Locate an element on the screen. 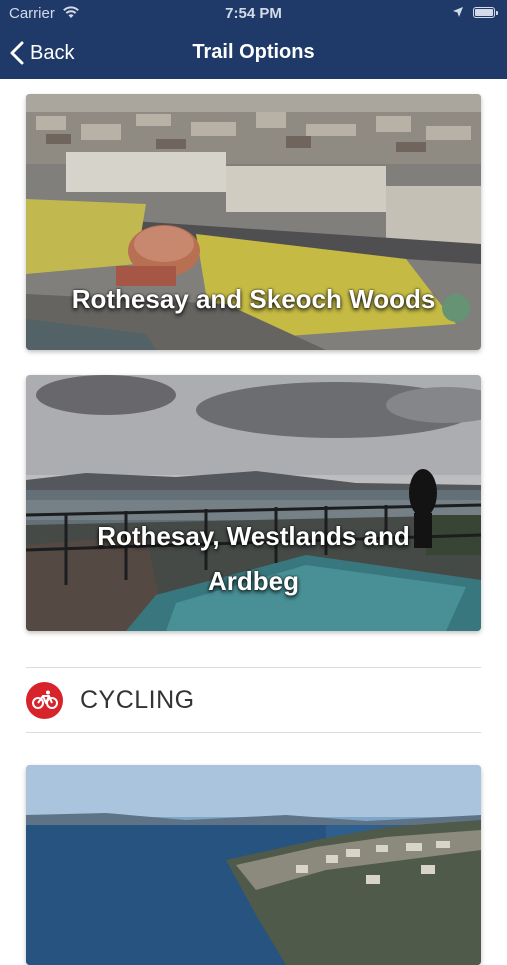 The height and width of the screenshot is (965, 507). page-title: Trail Options is located at coordinates (253, 52).